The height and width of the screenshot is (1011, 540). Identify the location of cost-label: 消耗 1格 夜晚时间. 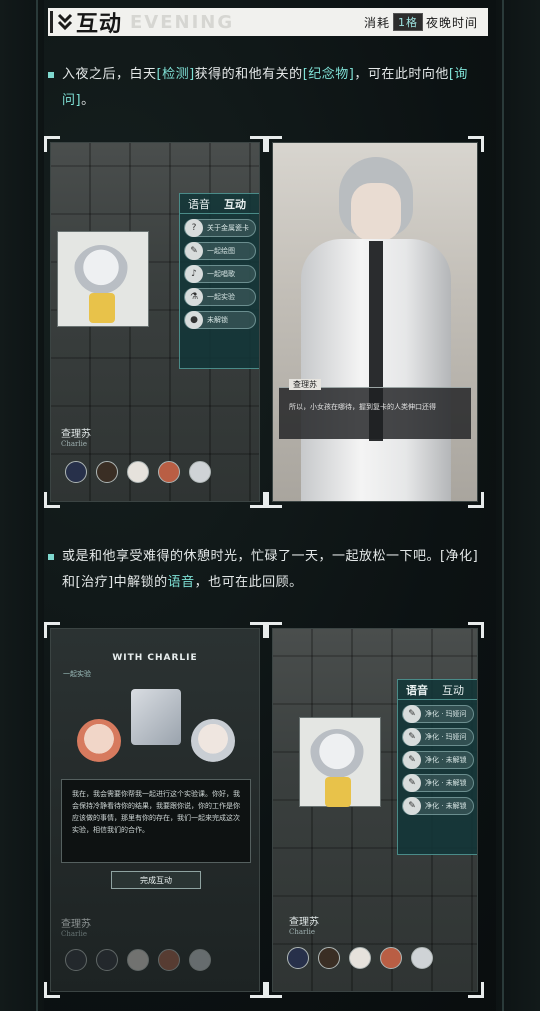
(421, 22).